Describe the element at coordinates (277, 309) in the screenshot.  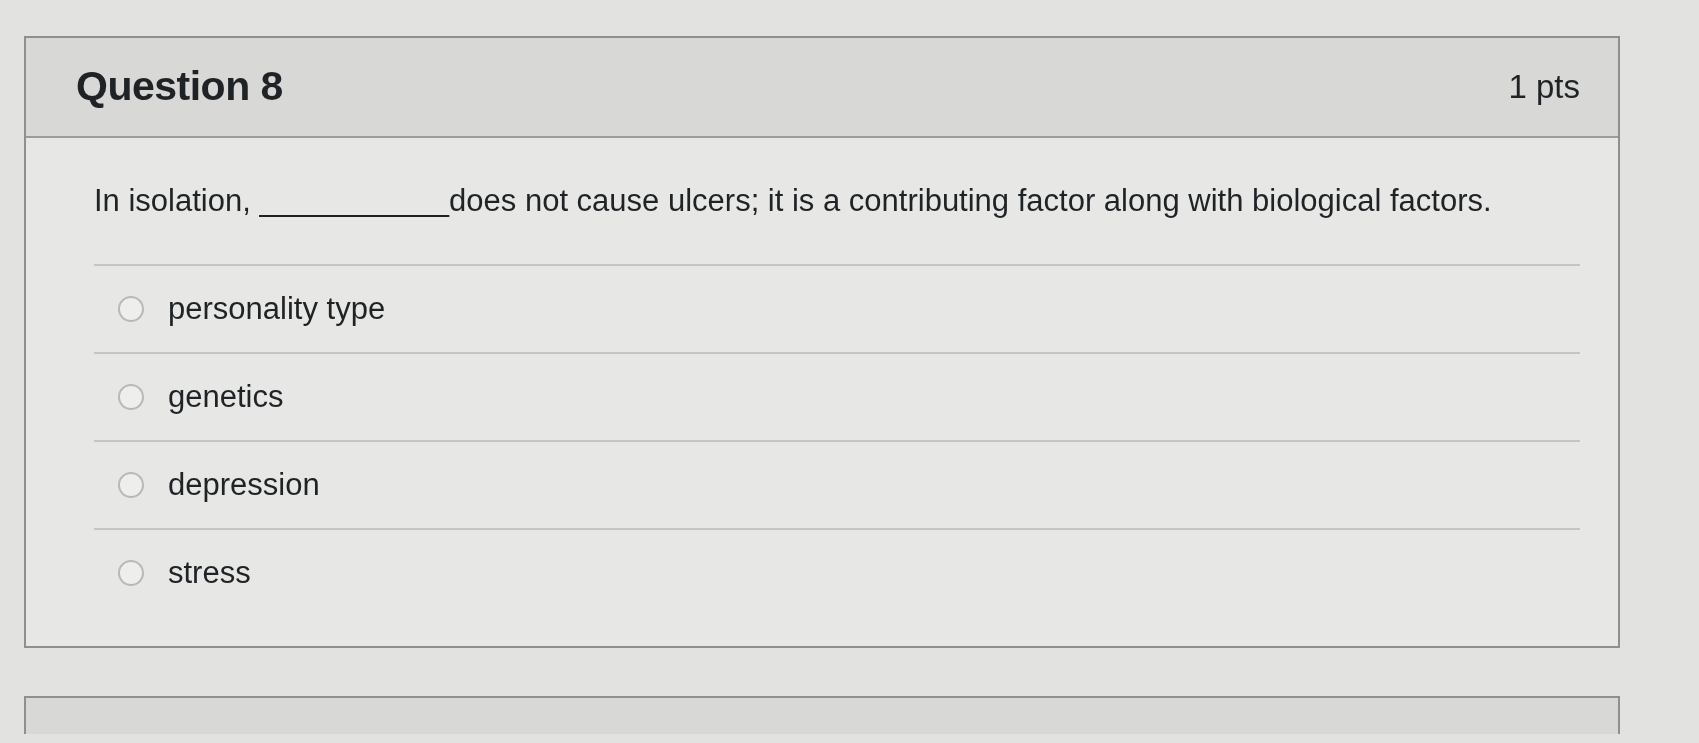
I see `answer-label: personality type` at that location.